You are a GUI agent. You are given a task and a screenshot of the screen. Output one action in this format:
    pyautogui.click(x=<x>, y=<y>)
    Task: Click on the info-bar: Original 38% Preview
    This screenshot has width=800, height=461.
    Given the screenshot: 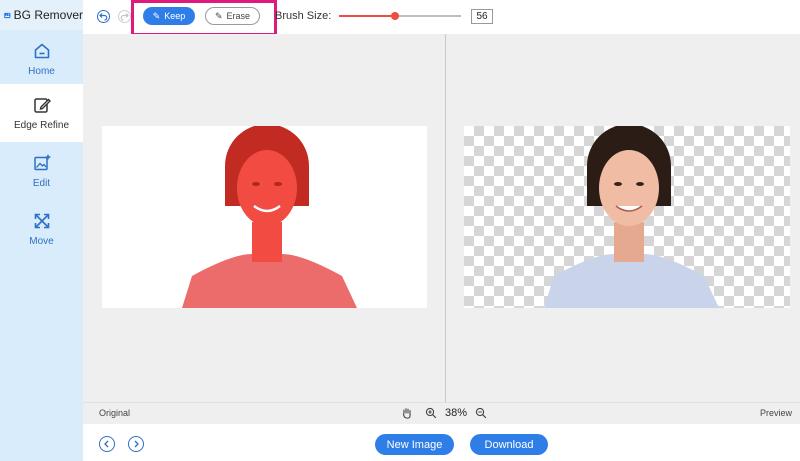 What is the action you would take?
    pyautogui.click(x=441, y=413)
    